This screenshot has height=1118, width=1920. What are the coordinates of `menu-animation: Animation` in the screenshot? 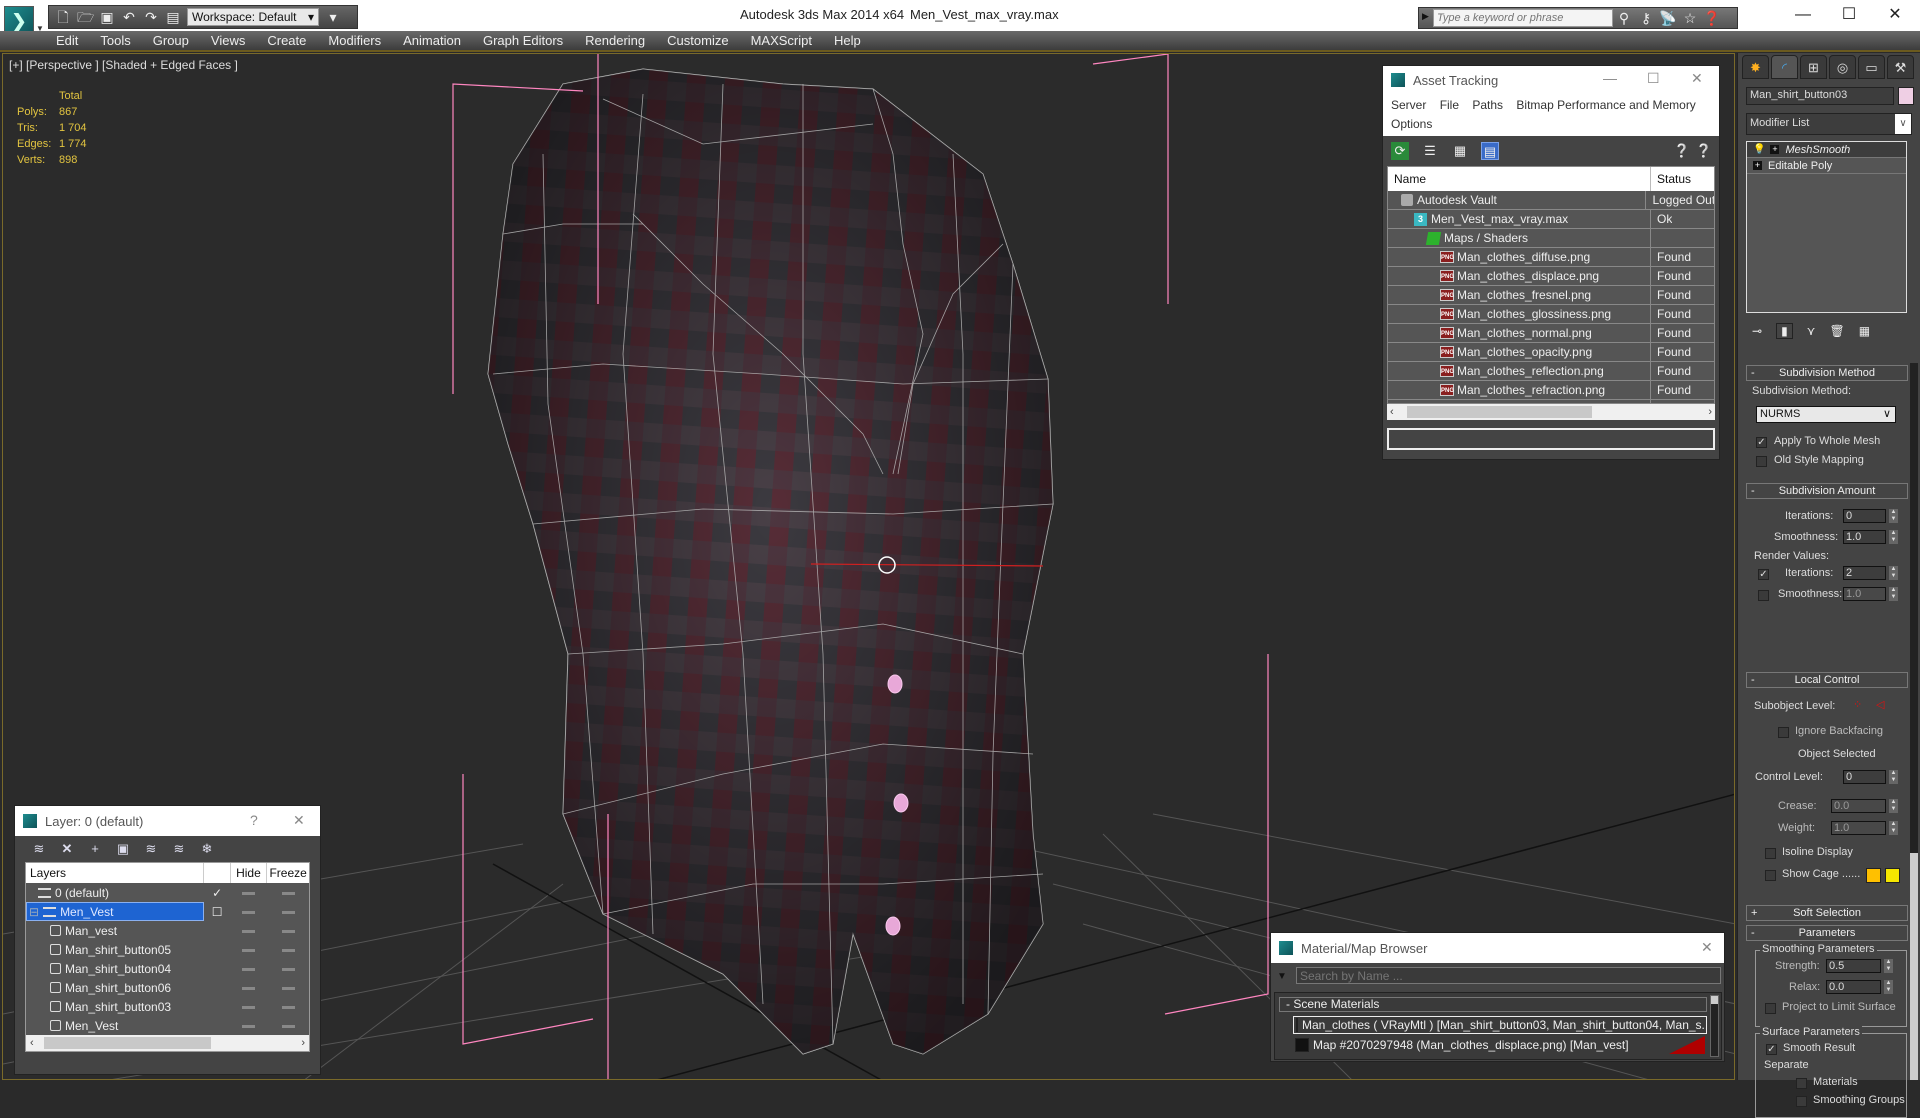 It's located at (432, 40).